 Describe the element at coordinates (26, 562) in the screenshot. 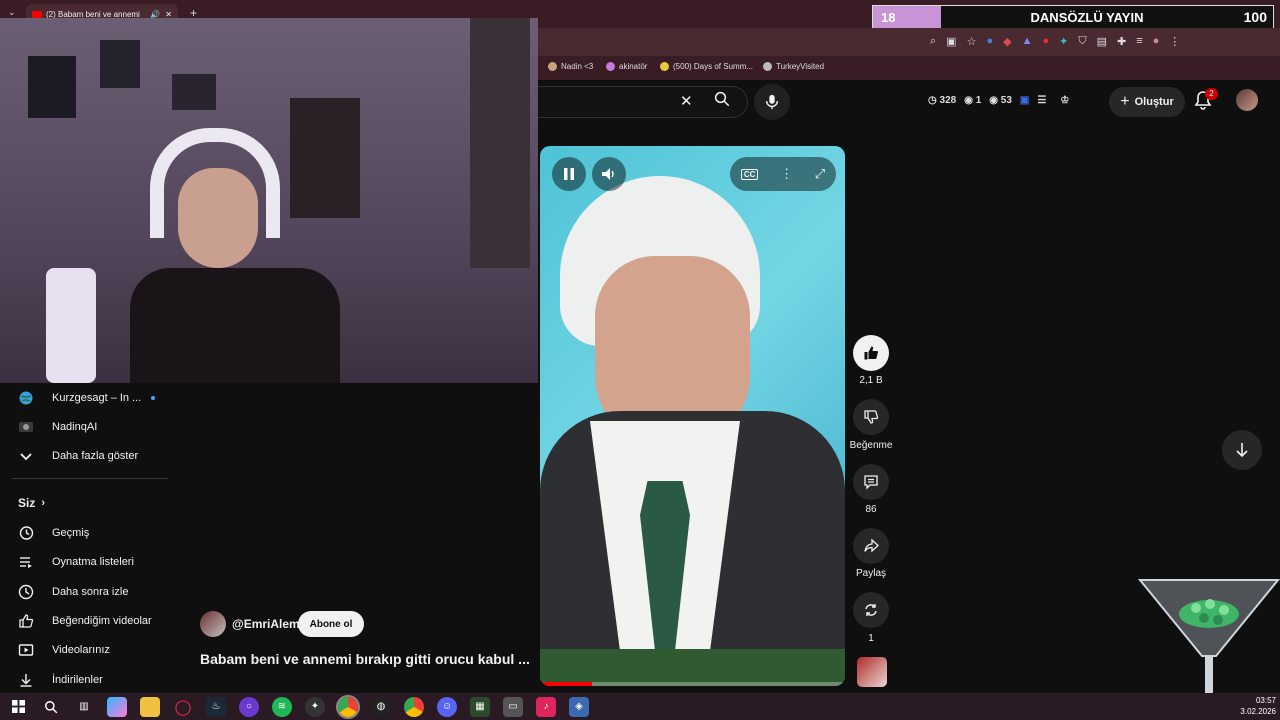

I see `playlist-icon` at that location.